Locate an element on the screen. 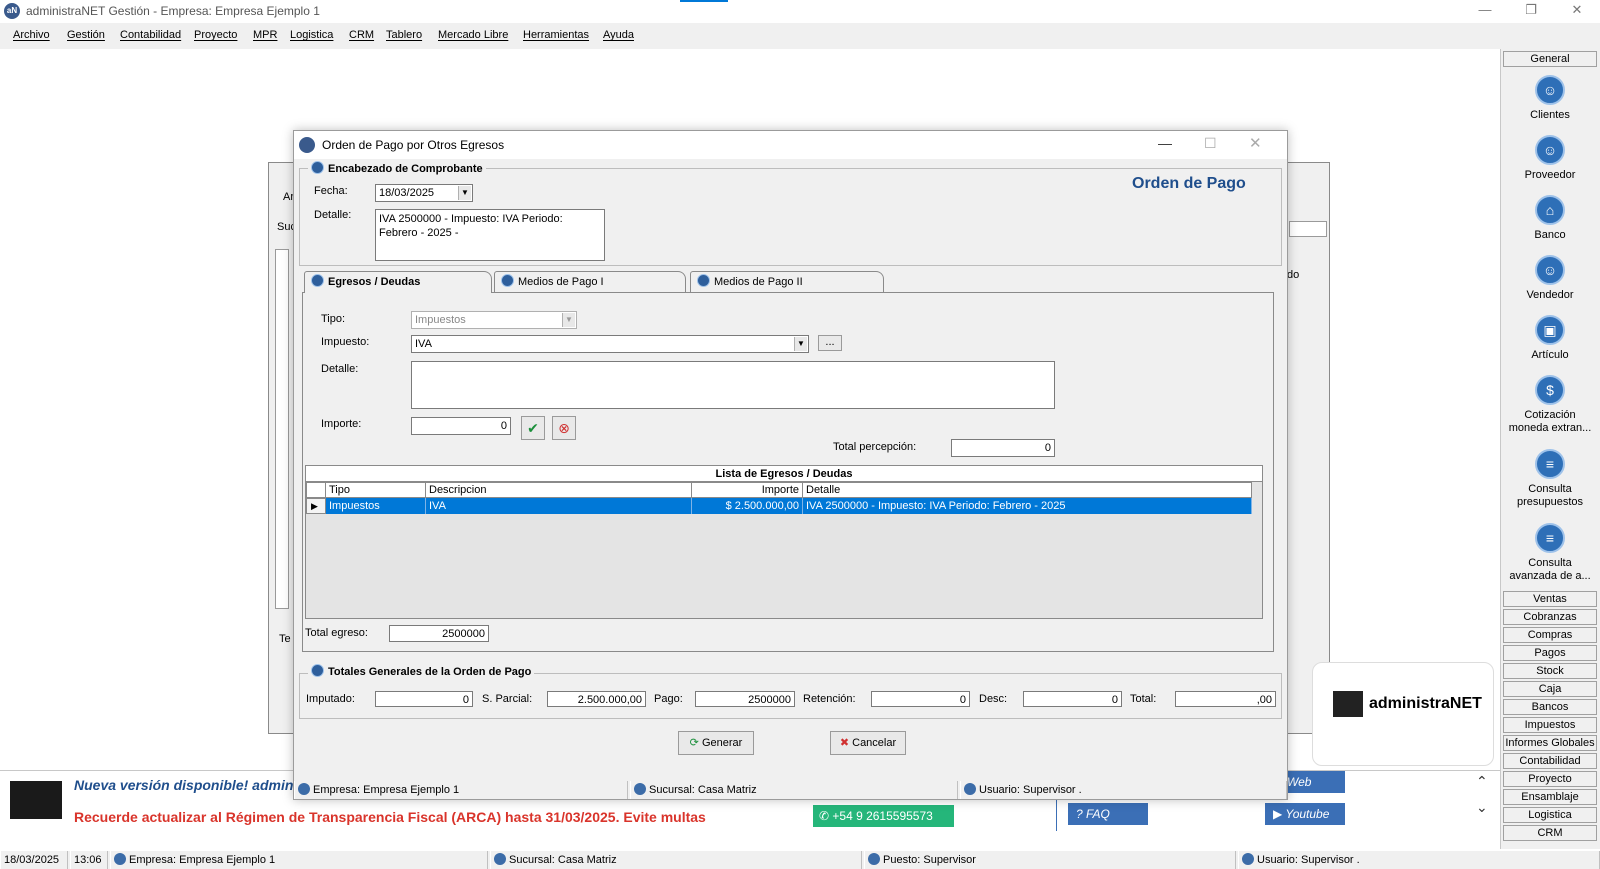 The height and width of the screenshot is (869, 1600). sidebar-section-contabilidad: Contabilidad is located at coordinates (1550, 761).